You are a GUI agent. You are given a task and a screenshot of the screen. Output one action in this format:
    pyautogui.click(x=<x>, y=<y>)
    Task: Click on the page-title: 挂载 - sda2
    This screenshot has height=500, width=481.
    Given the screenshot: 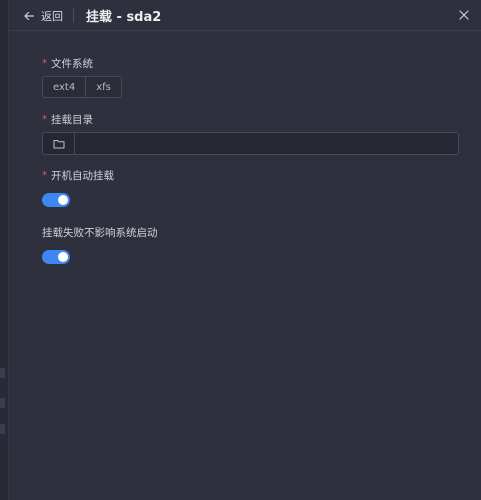 What is the action you would take?
    pyautogui.click(x=124, y=17)
    